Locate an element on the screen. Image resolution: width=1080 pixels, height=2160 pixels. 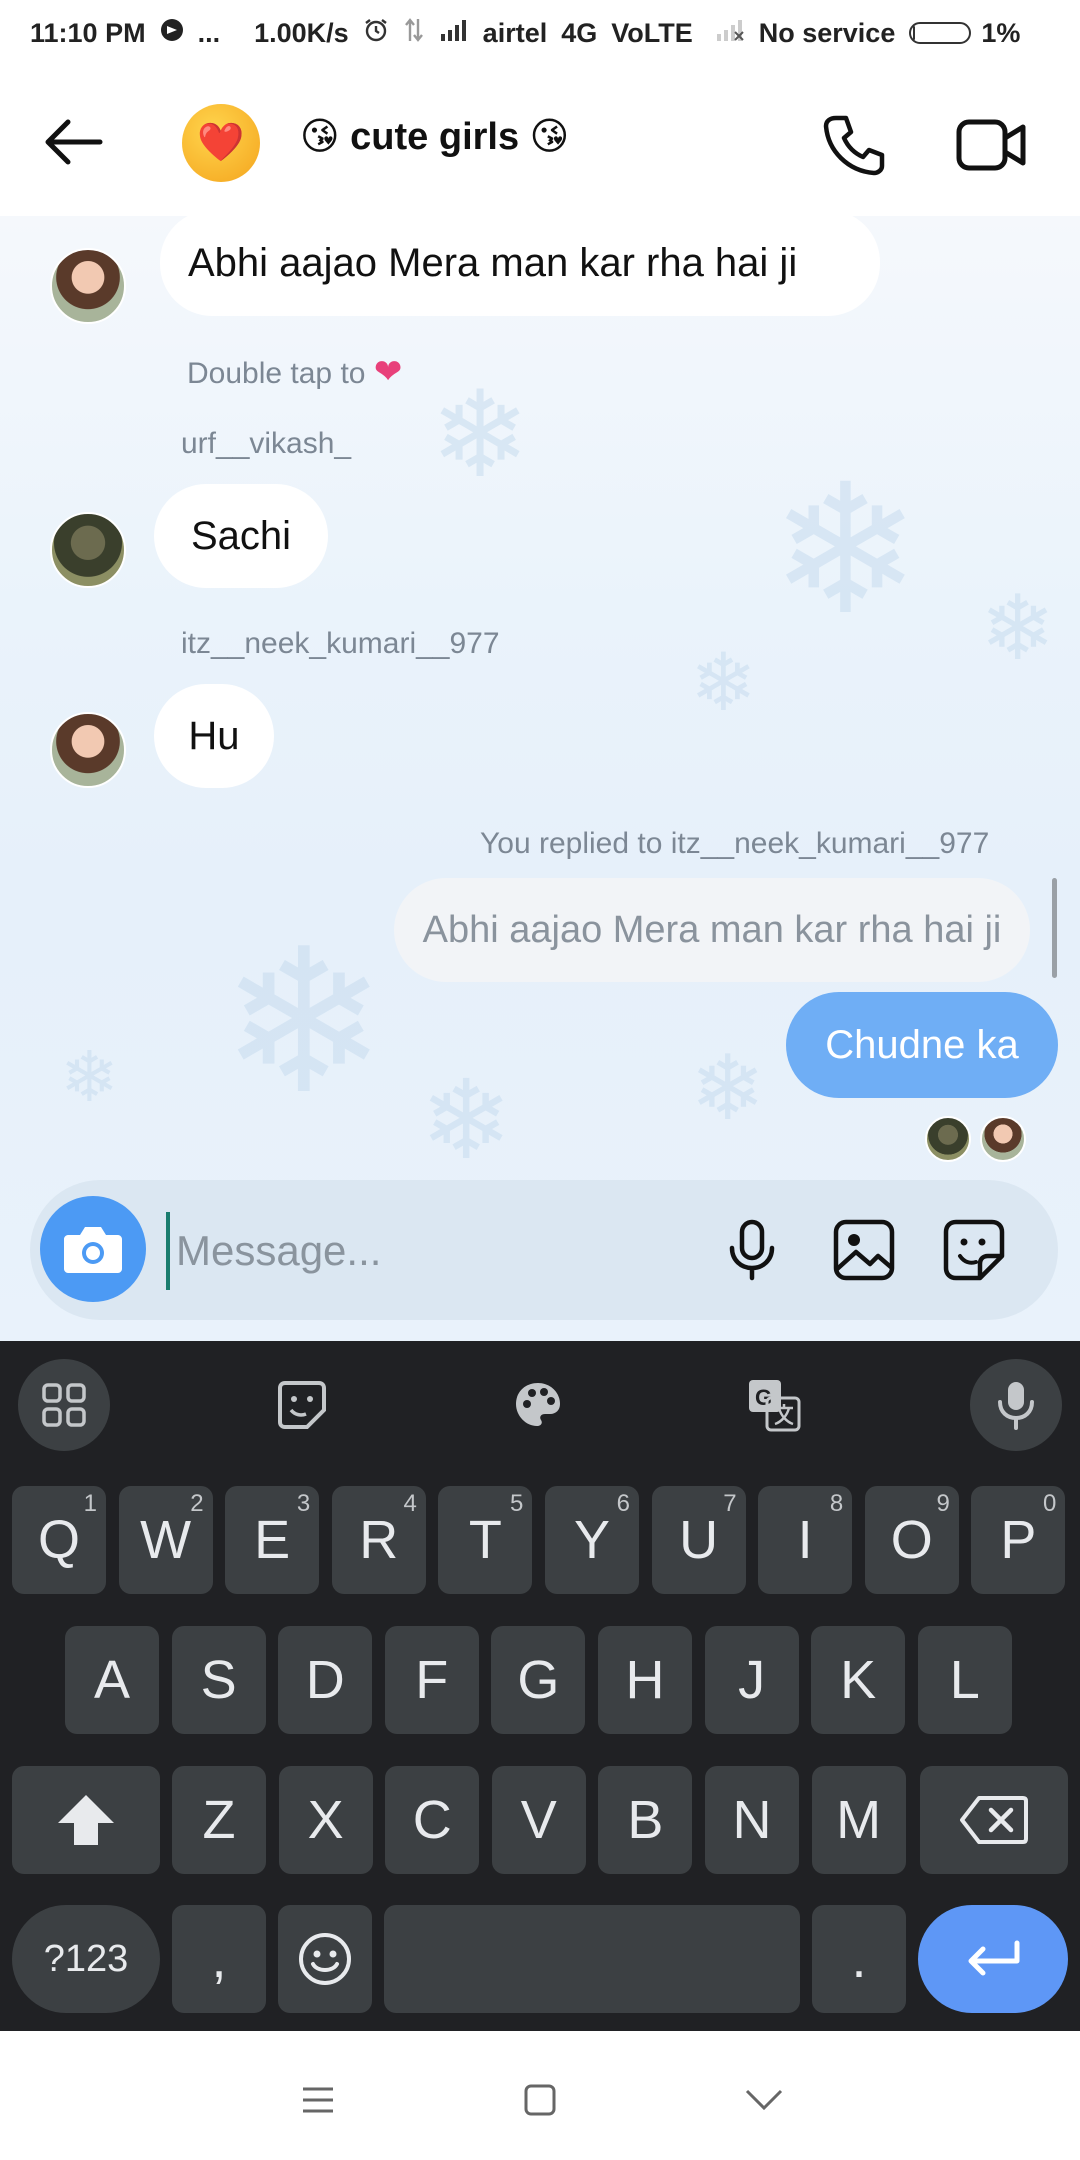
enter-arrow-icon is located at coordinates (994, 1958).